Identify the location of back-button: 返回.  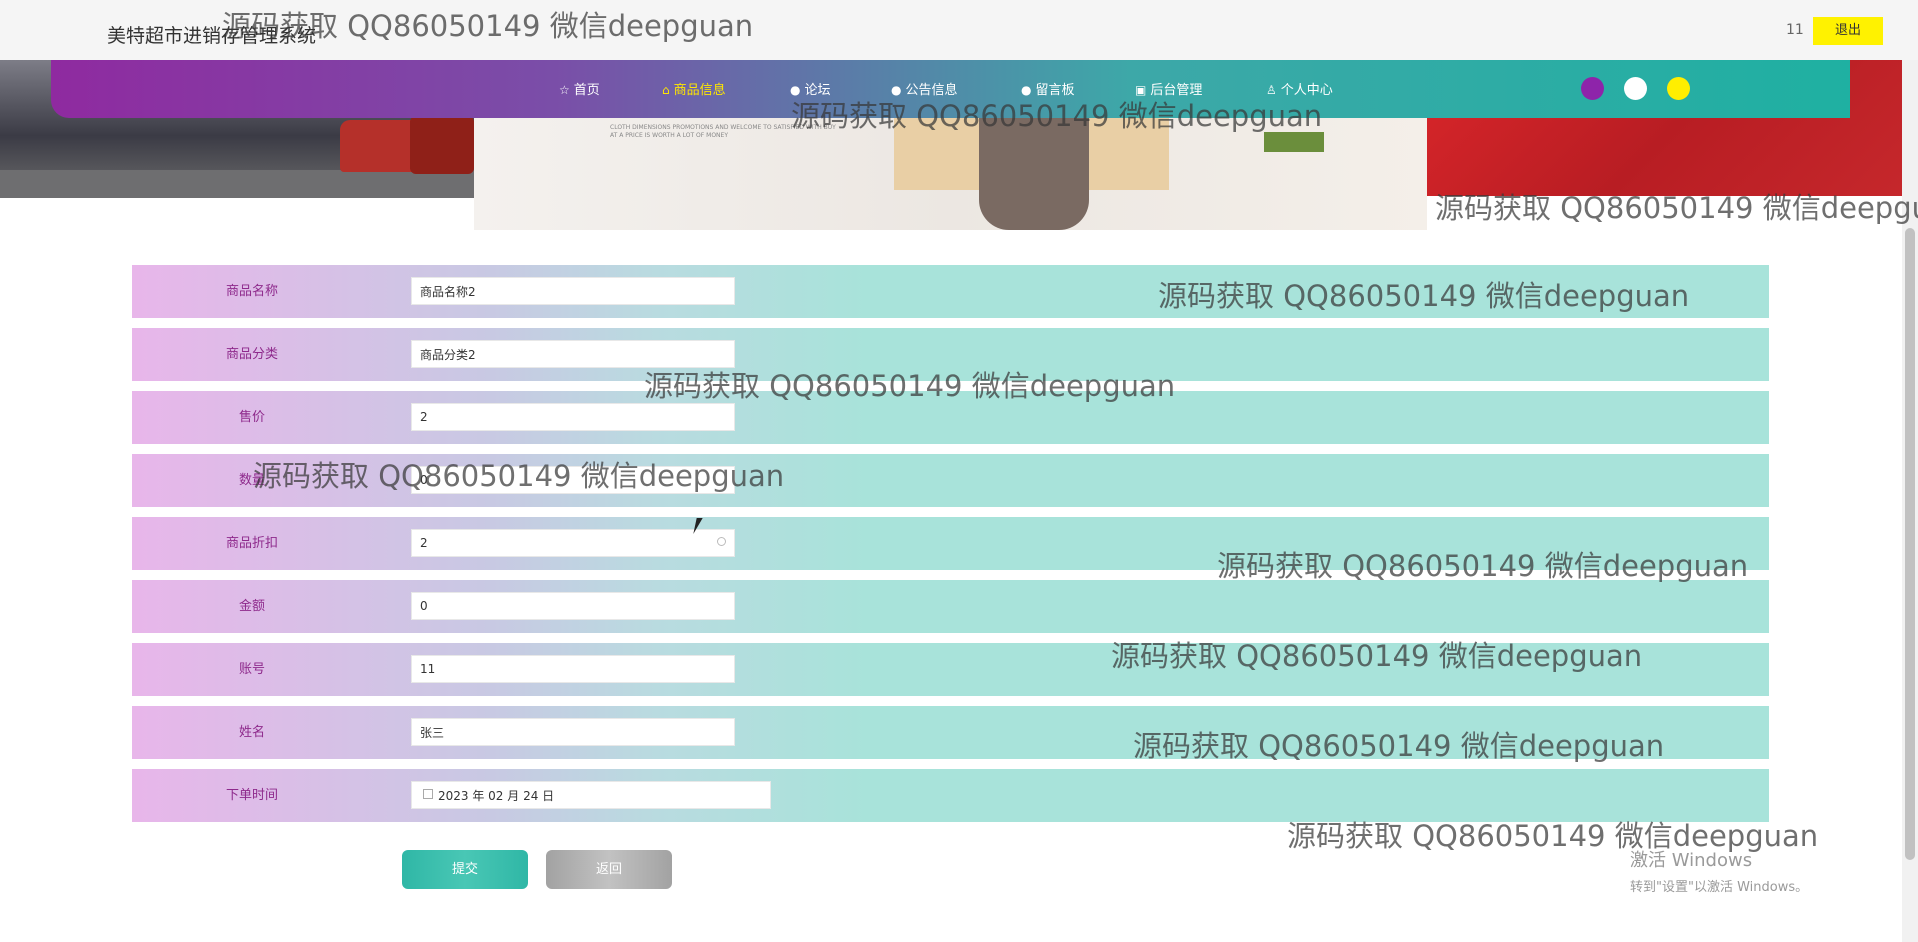
(609, 869).